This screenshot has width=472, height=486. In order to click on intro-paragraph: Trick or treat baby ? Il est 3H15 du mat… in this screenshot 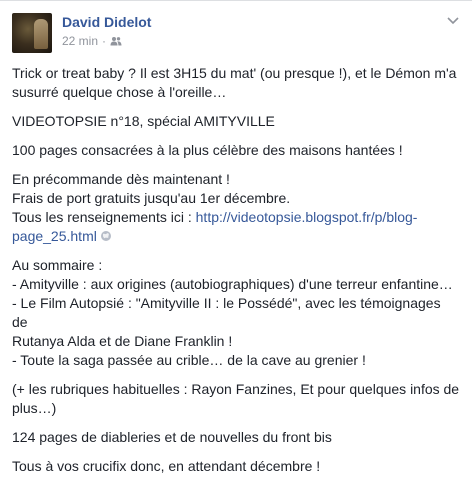, I will do `click(236, 83)`.